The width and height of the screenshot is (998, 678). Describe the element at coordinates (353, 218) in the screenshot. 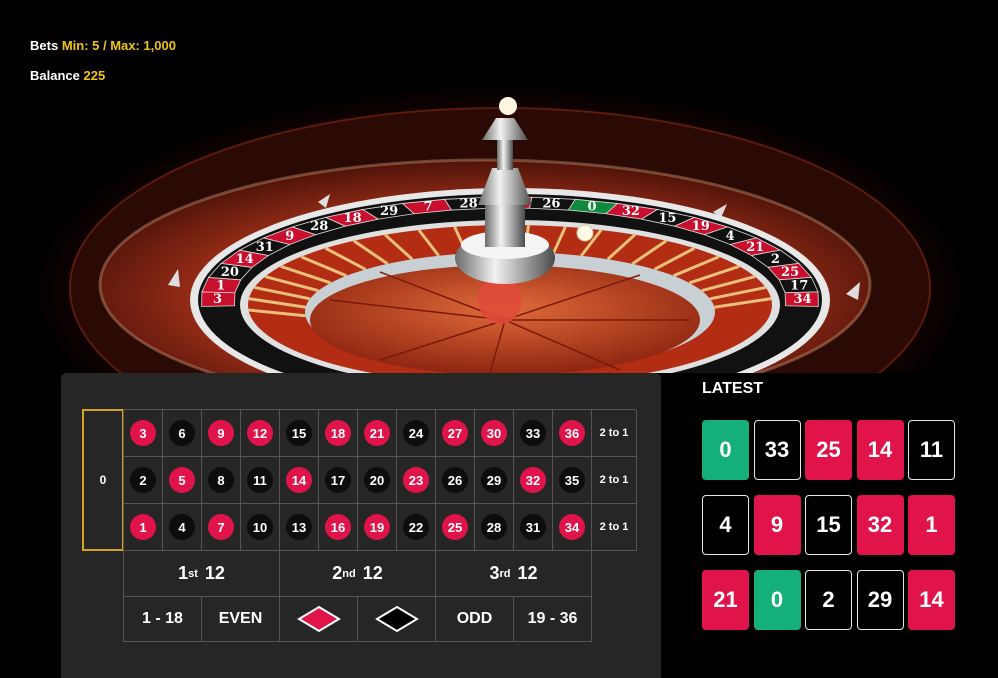

I see `wheel-pocket-number: 18` at that location.